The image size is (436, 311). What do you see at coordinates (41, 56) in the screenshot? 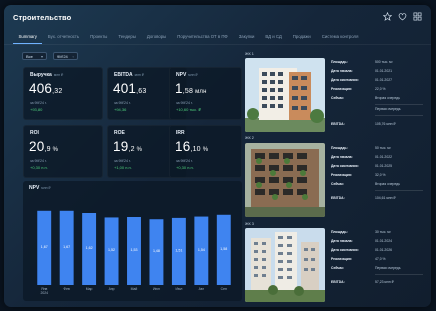
I see `chevron-down-icon: ▾` at bounding box center [41, 56].